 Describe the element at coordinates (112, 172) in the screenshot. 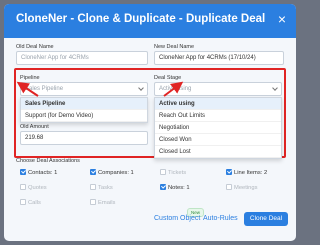

I see `association-checkbox: Companies: 1` at that location.